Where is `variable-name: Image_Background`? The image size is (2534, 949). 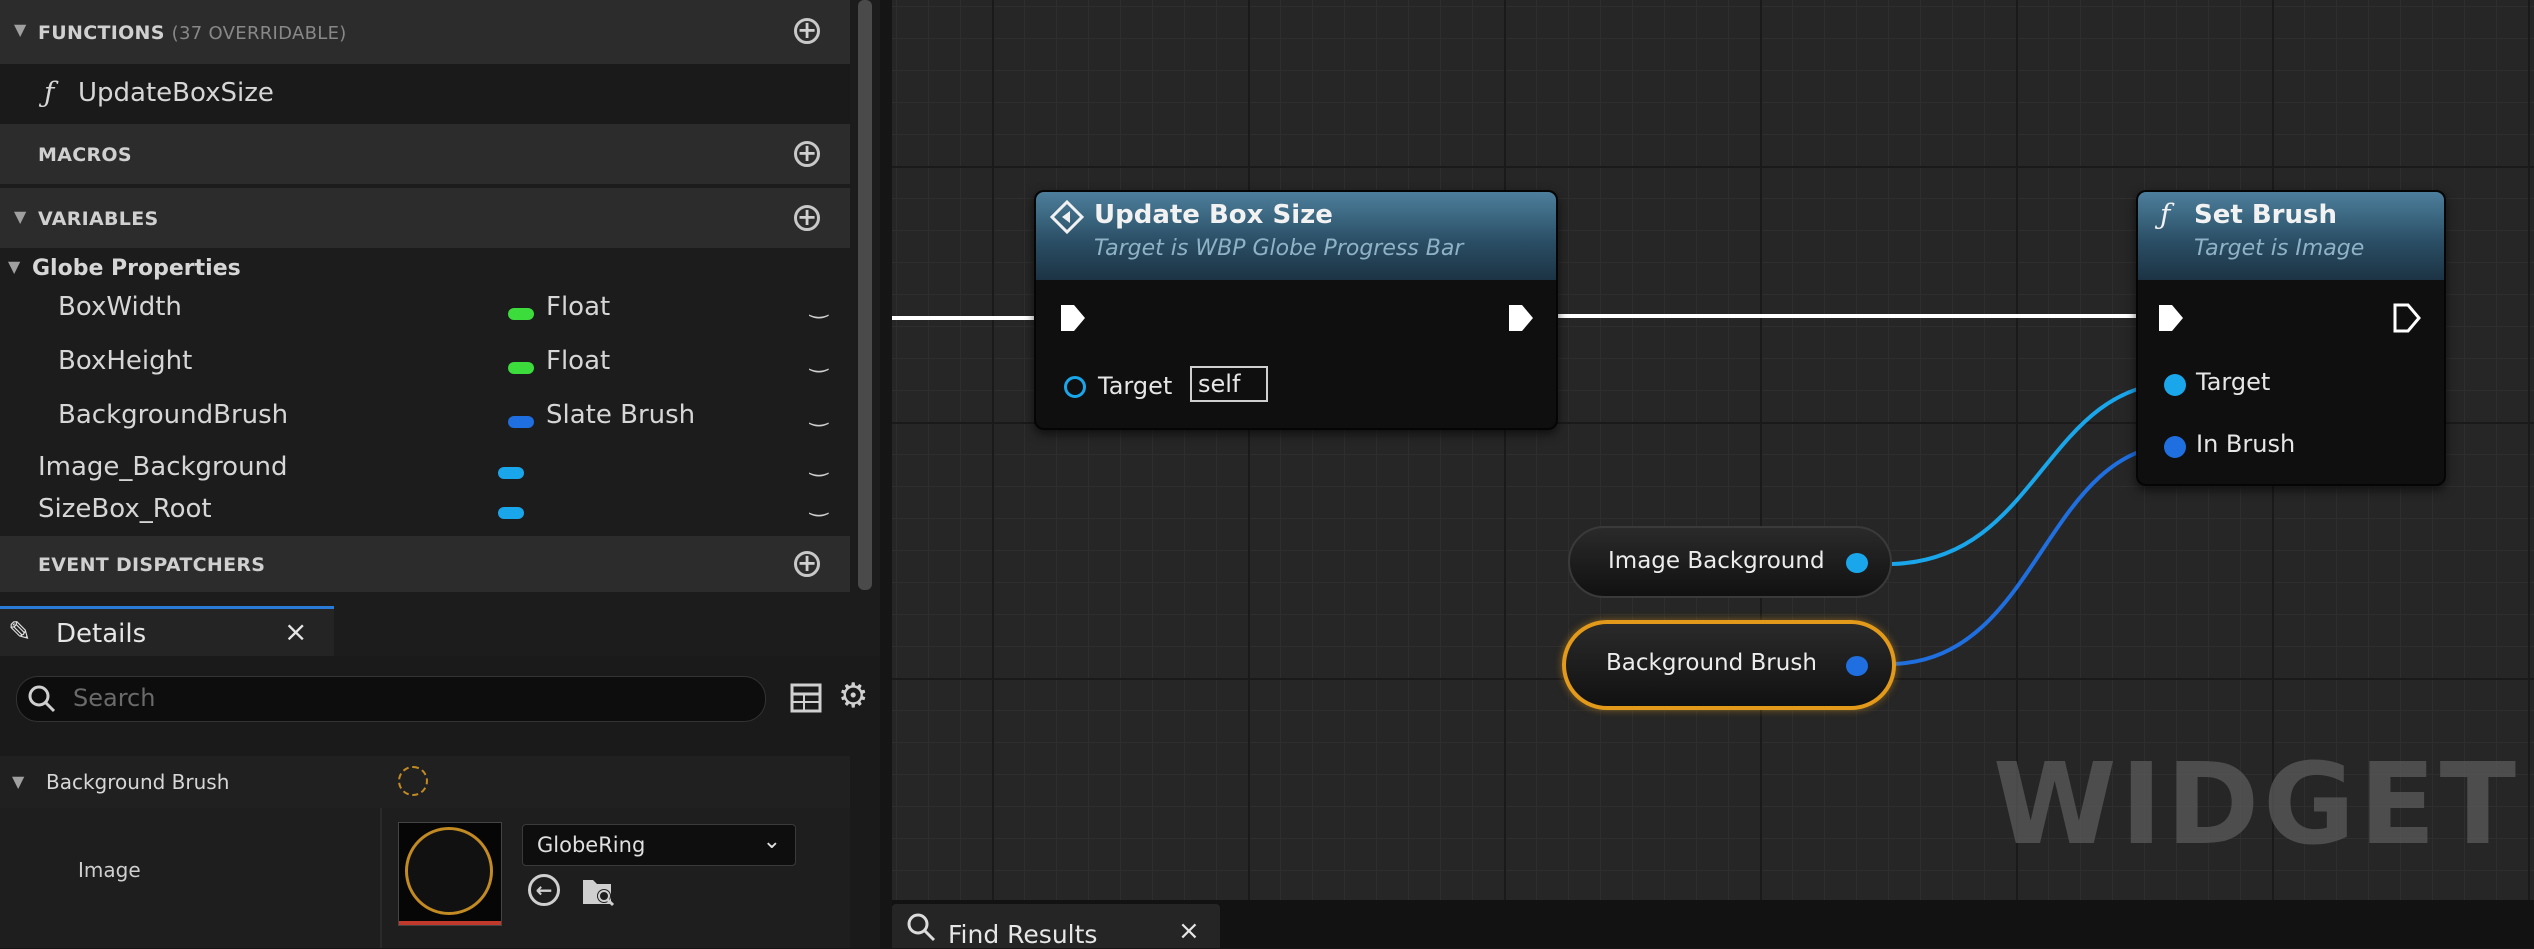 variable-name: Image_Background is located at coordinates (163, 467).